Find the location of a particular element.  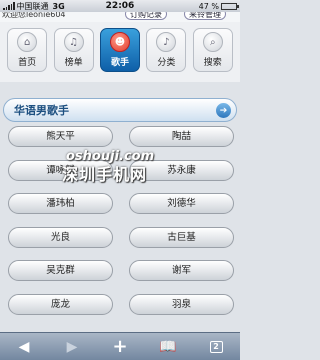

status-bar: 中国联通 3G 22:06 47 % is located at coordinates (120, 6).